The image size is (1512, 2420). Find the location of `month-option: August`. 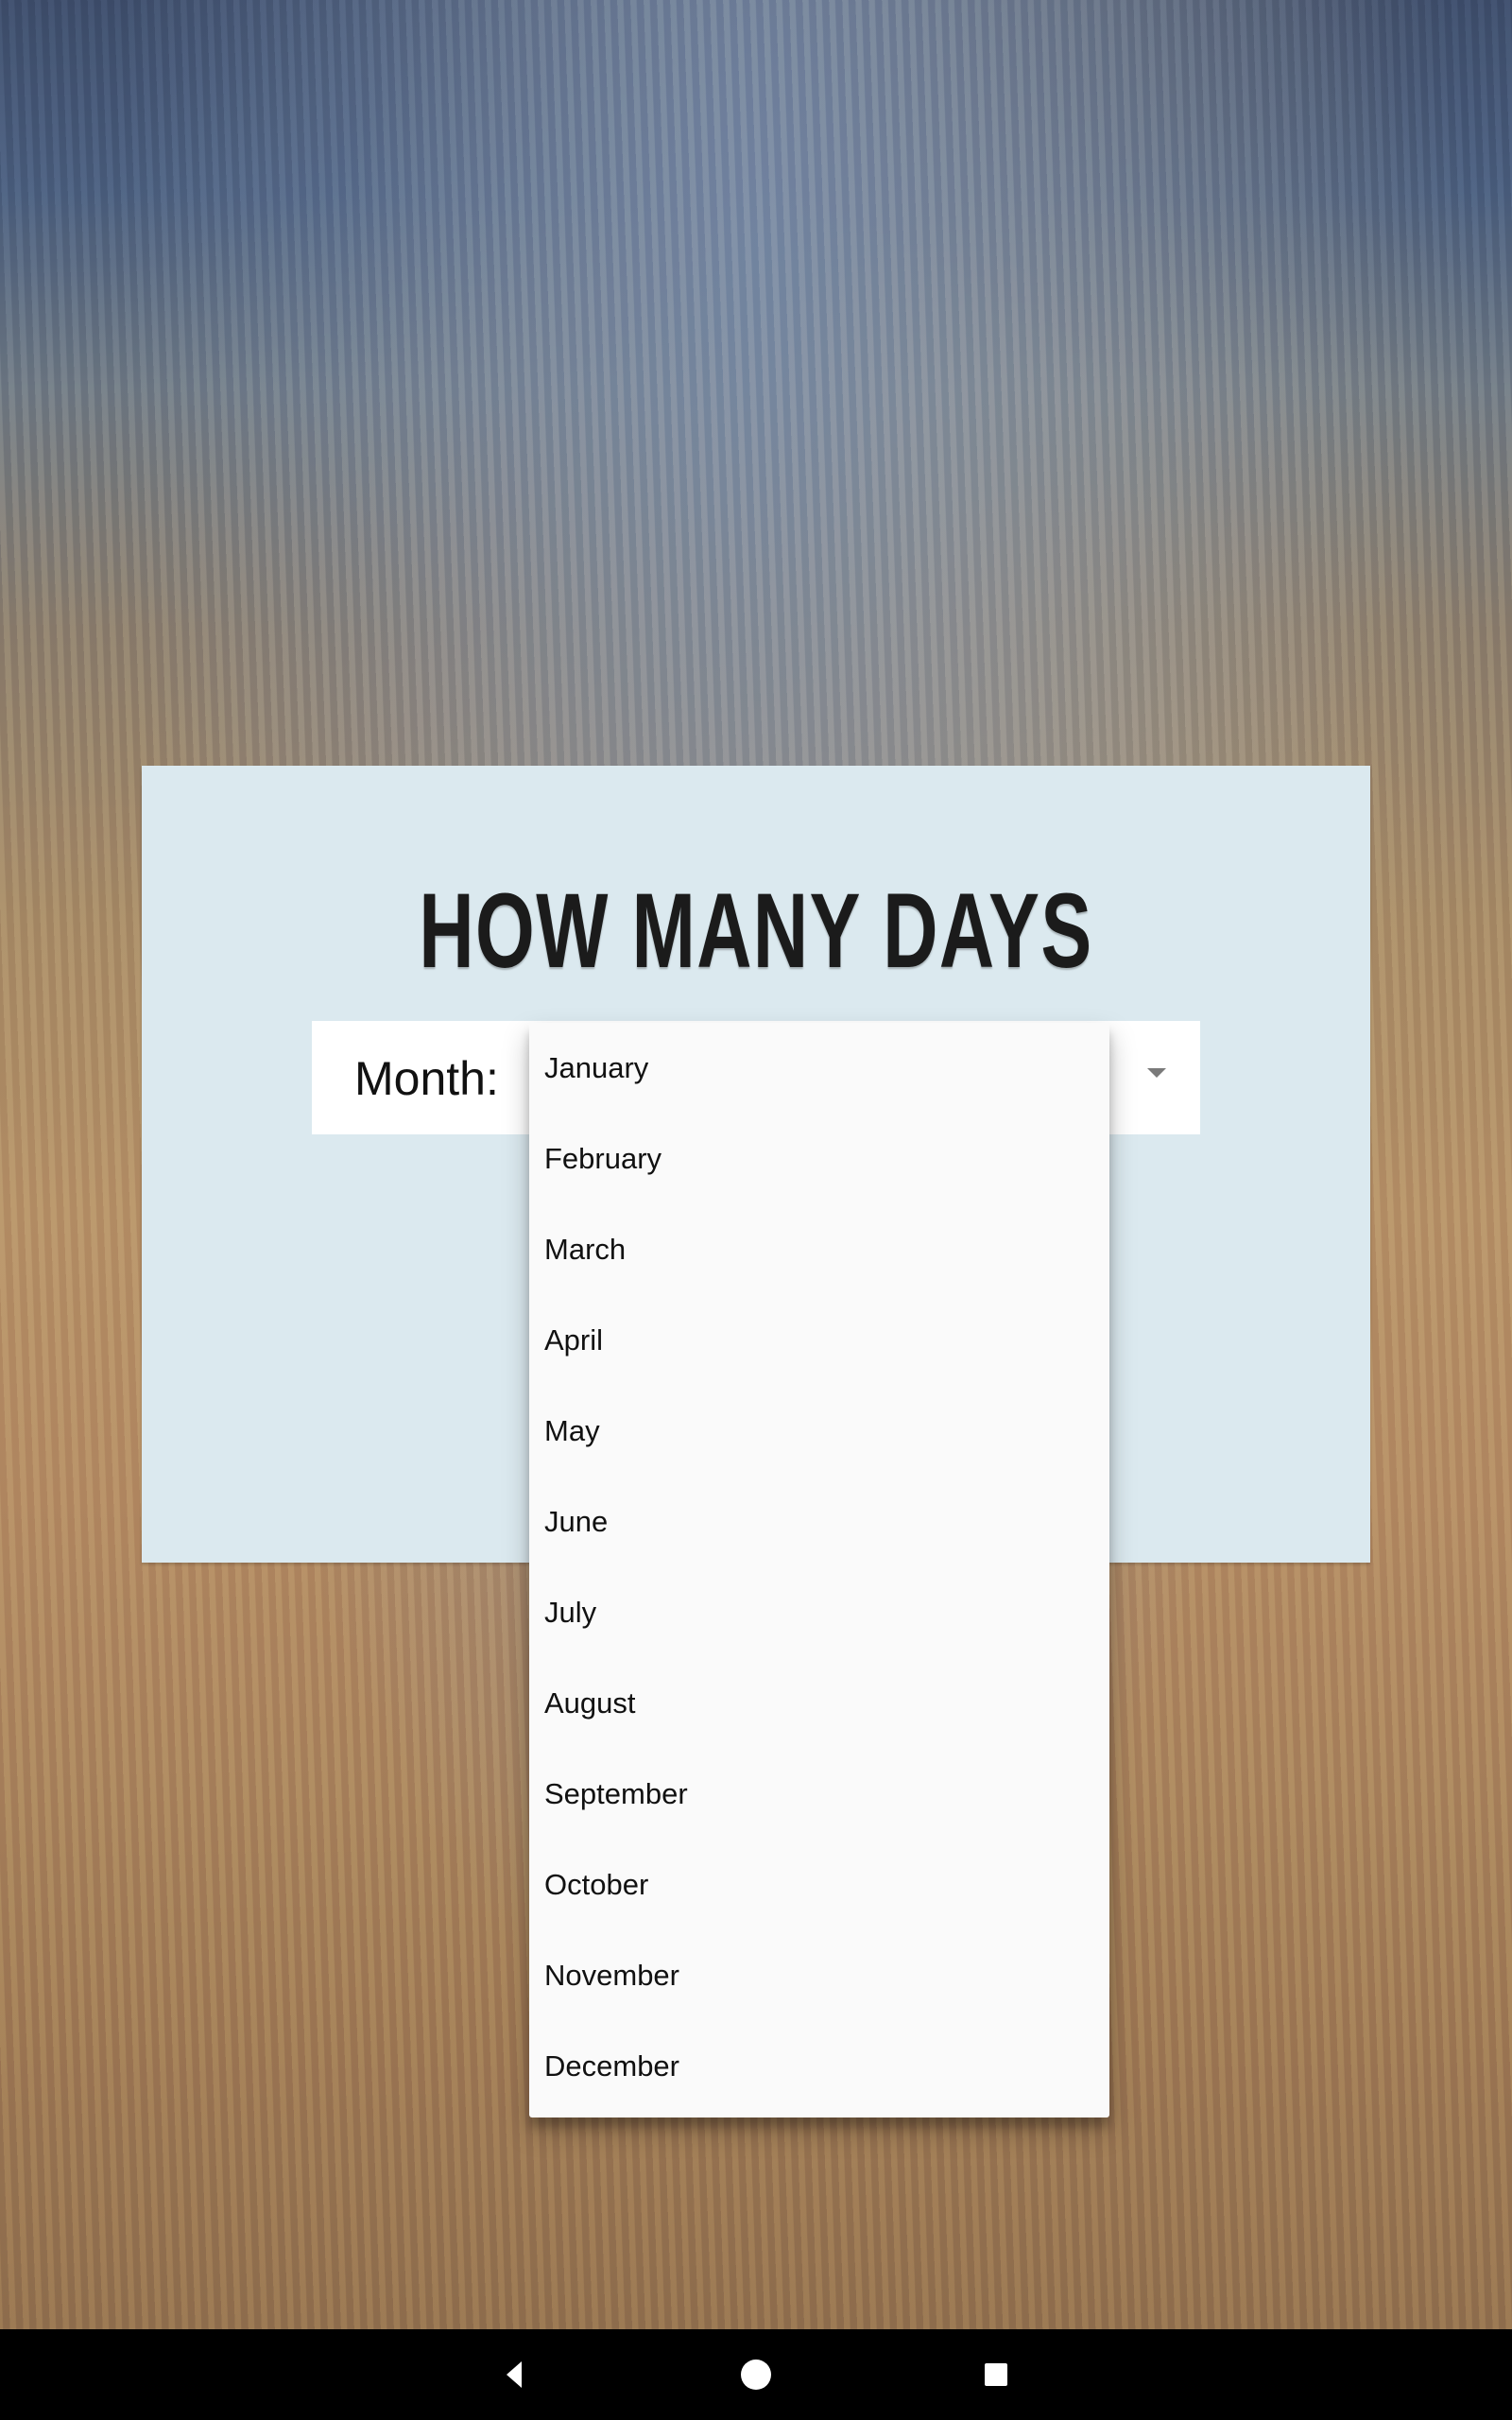

month-option: August is located at coordinates (590, 1703).